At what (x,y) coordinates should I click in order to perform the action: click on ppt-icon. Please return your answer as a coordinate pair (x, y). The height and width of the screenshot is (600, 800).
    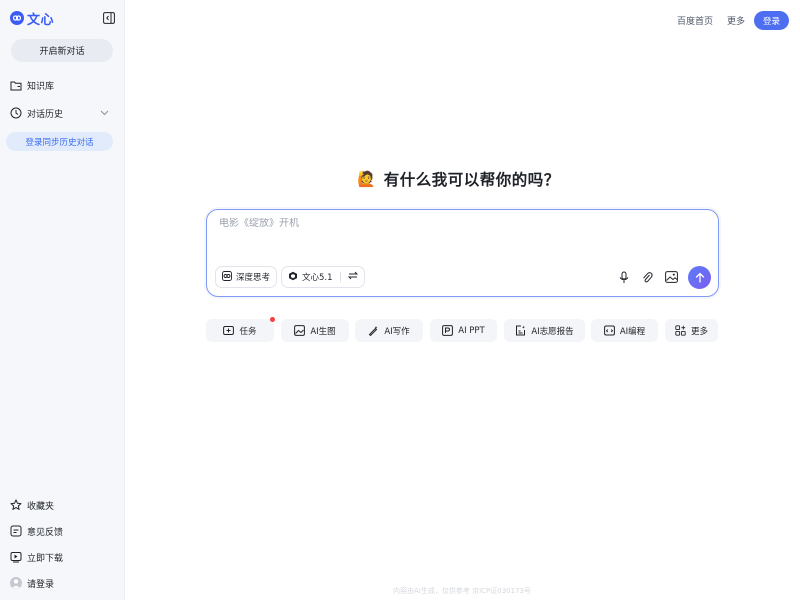
    Looking at the image, I should click on (448, 330).